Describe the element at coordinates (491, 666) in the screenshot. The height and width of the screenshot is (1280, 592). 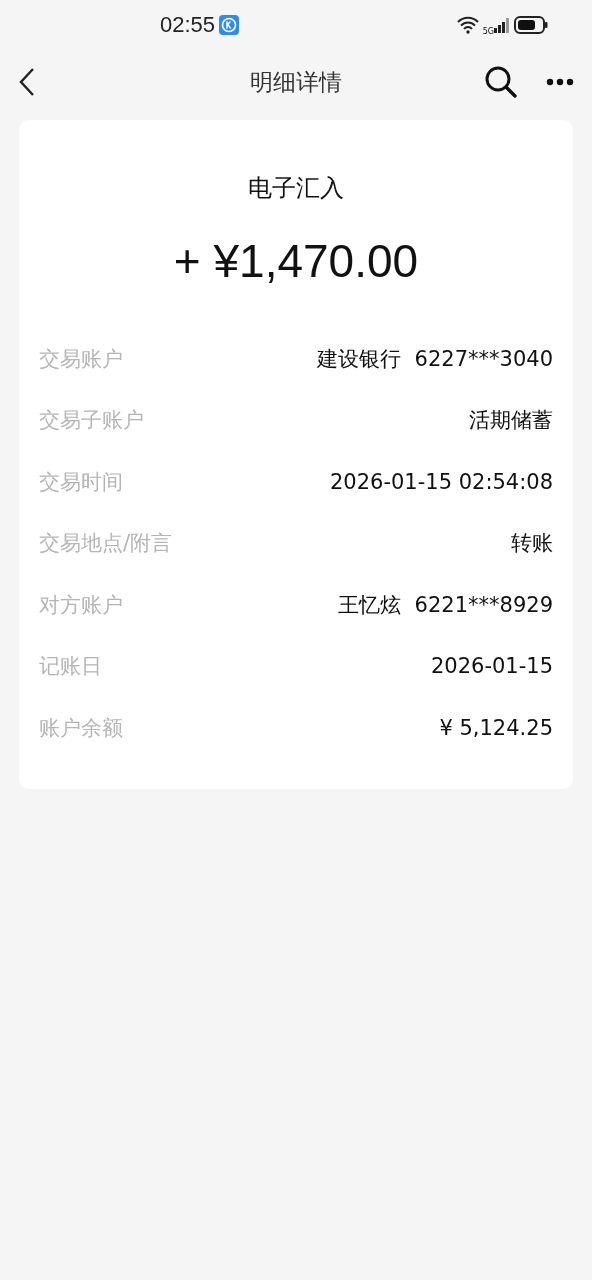
I see `field-value: 2026-01-15` at that location.